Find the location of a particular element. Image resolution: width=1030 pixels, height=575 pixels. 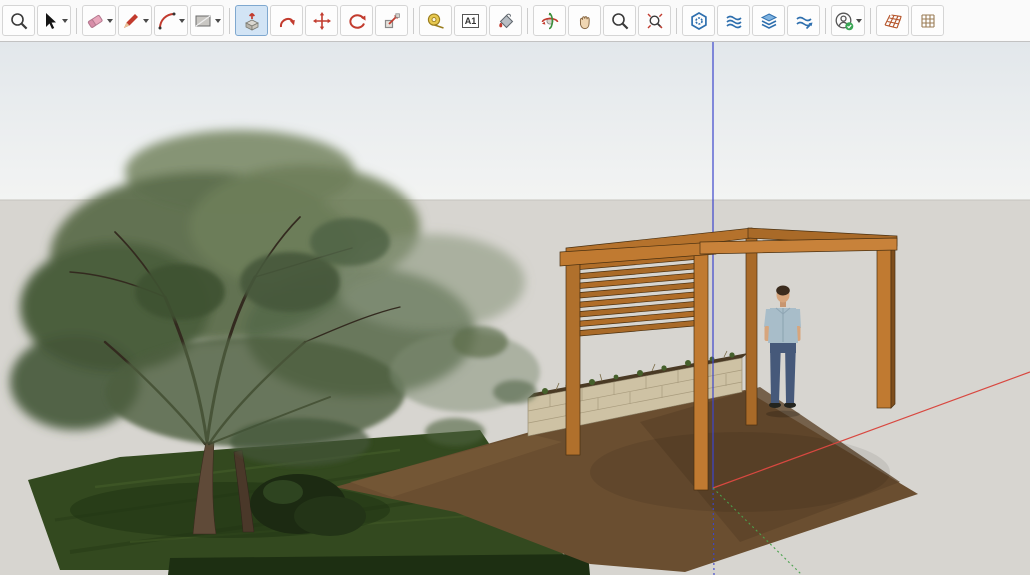

push-pull-icon is located at coordinates (251, 21).